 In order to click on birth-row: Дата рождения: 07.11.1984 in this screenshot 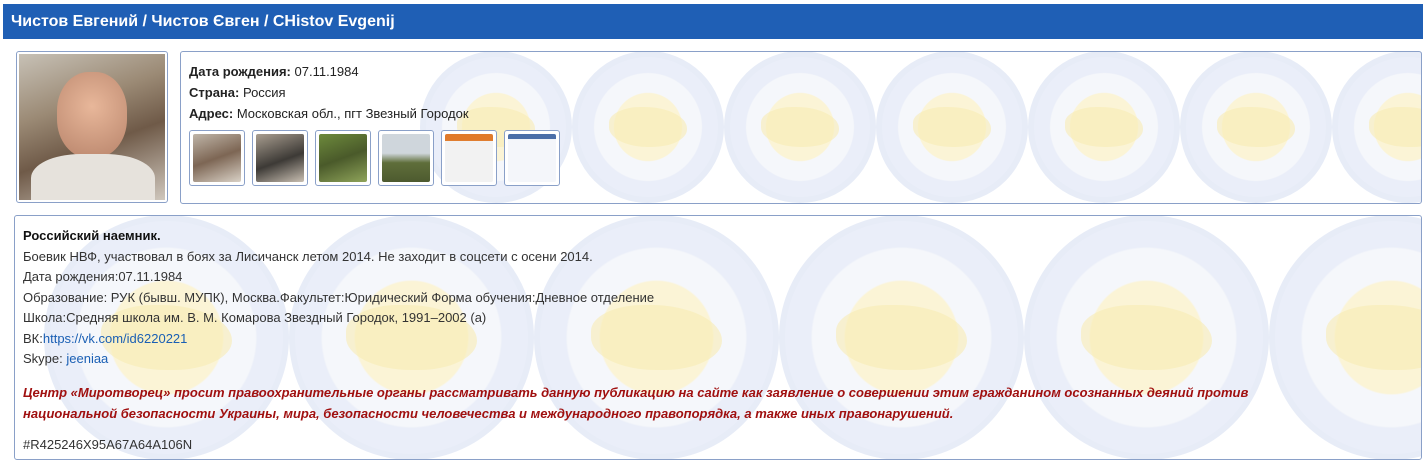, I will do `click(329, 71)`.